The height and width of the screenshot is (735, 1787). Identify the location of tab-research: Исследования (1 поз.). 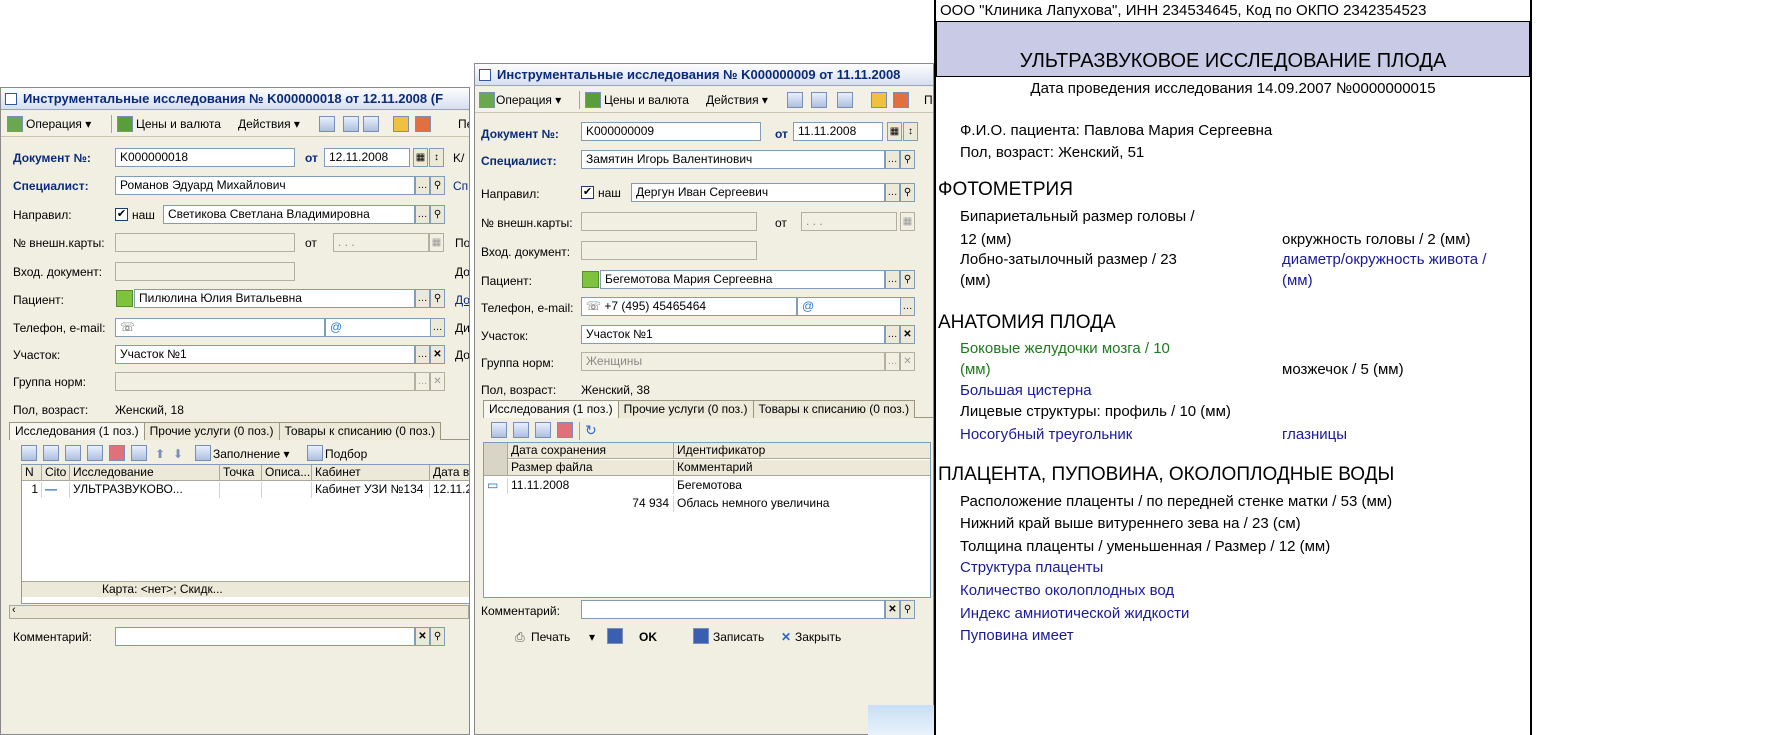
(551, 409).